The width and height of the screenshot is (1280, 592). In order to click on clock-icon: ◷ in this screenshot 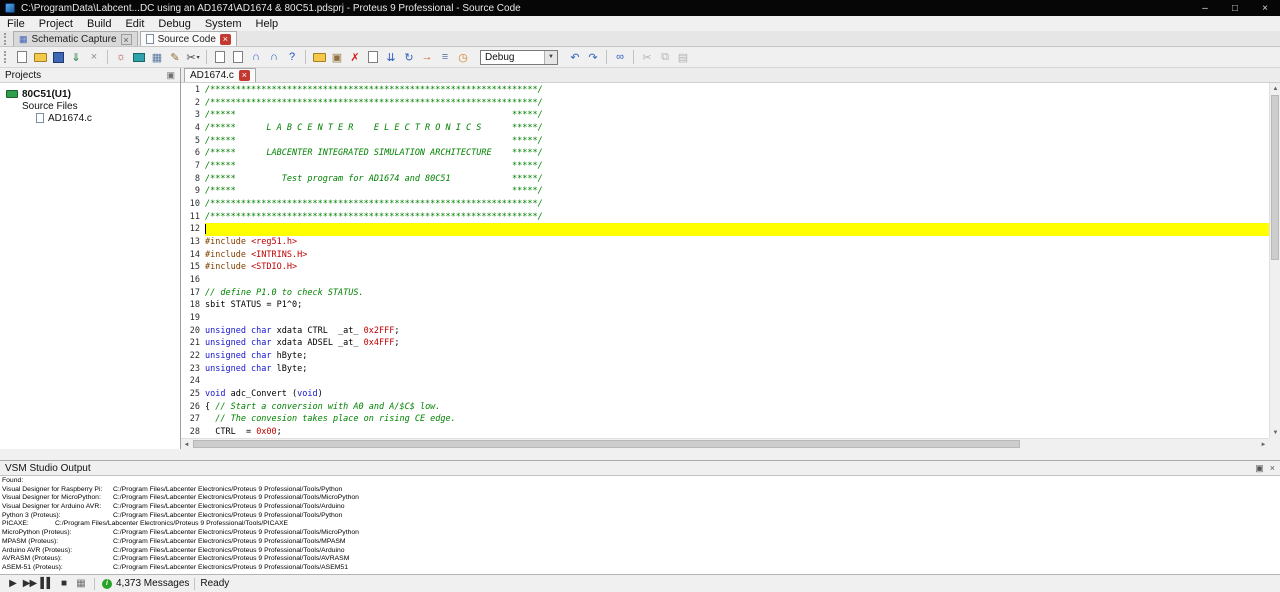, I will do `click(463, 57)`.